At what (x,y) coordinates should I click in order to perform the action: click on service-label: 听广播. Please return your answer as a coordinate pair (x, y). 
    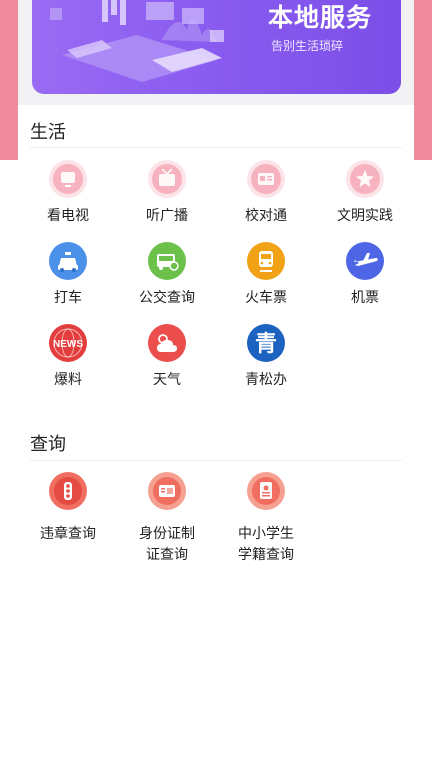
    Looking at the image, I should click on (167, 216).